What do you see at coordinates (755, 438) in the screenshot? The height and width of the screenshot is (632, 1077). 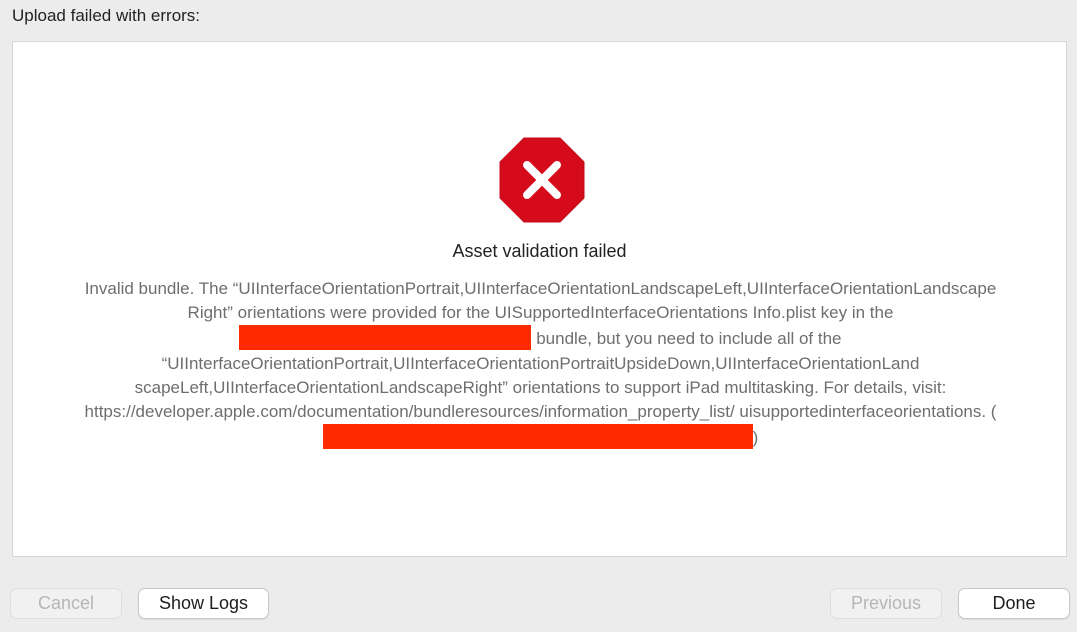 I see `error-message-part3: )` at bounding box center [755, 438].